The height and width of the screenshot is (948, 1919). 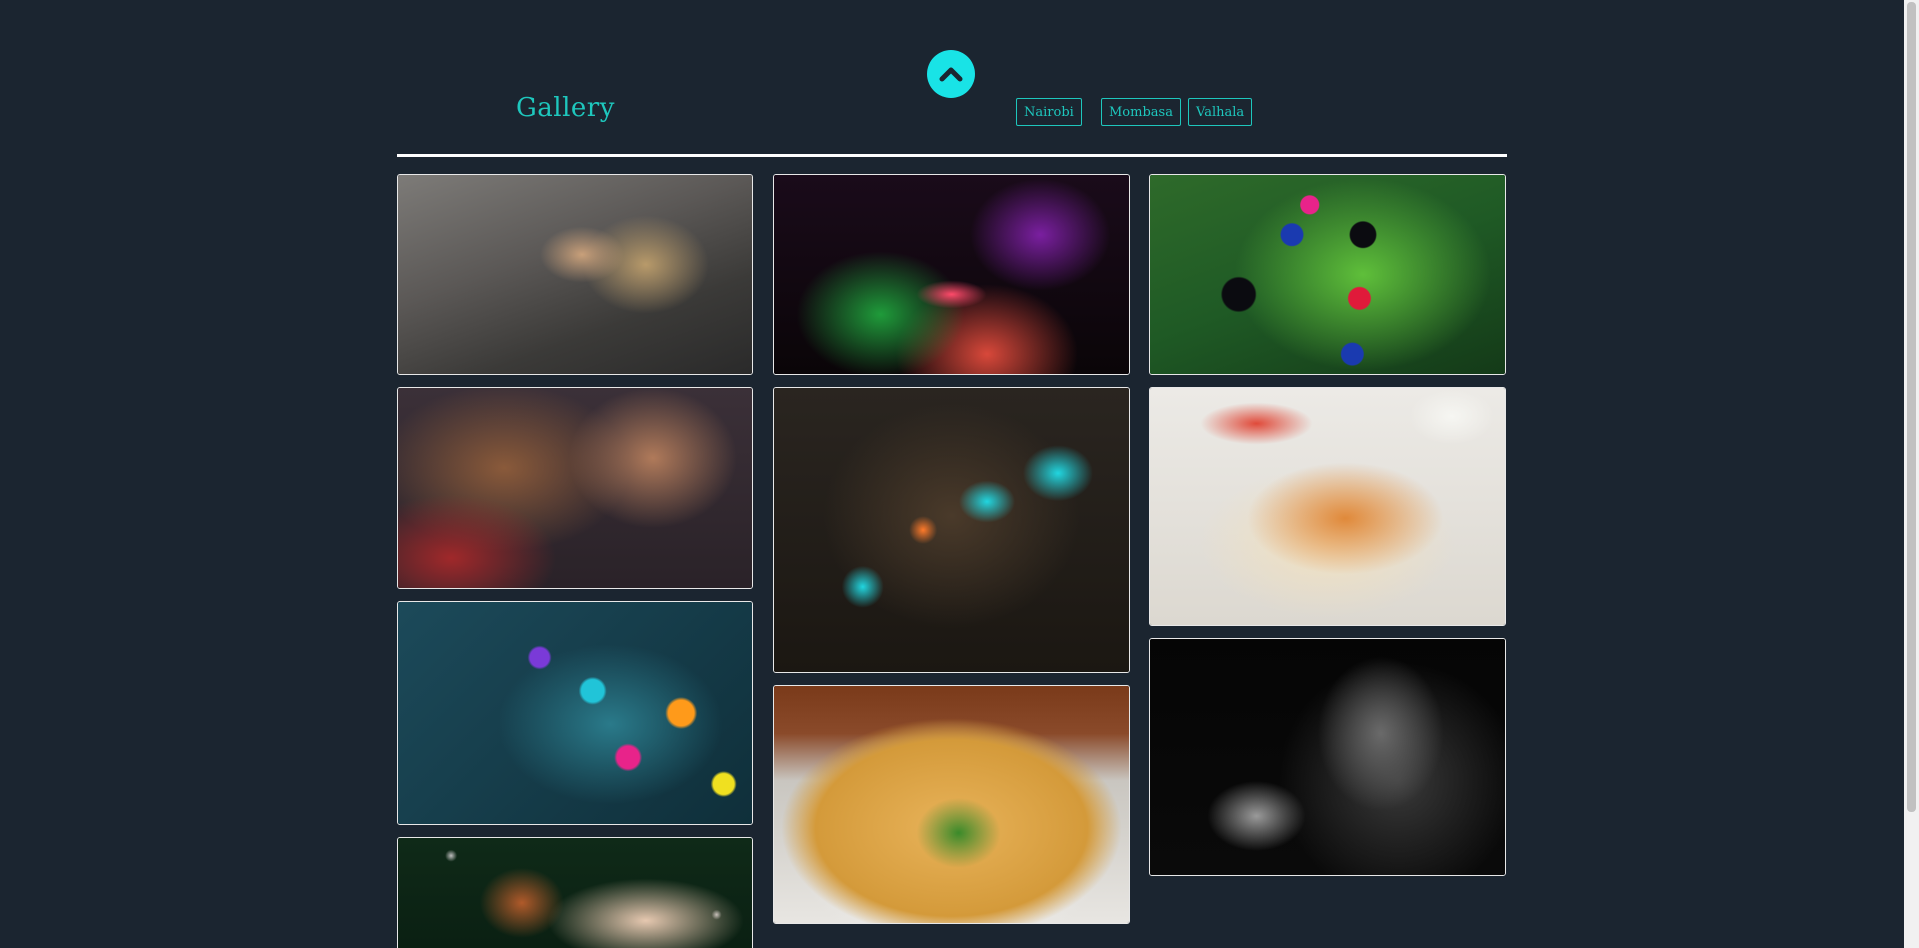 I want to click on armored-viking-image, so click(x=575, y=488).